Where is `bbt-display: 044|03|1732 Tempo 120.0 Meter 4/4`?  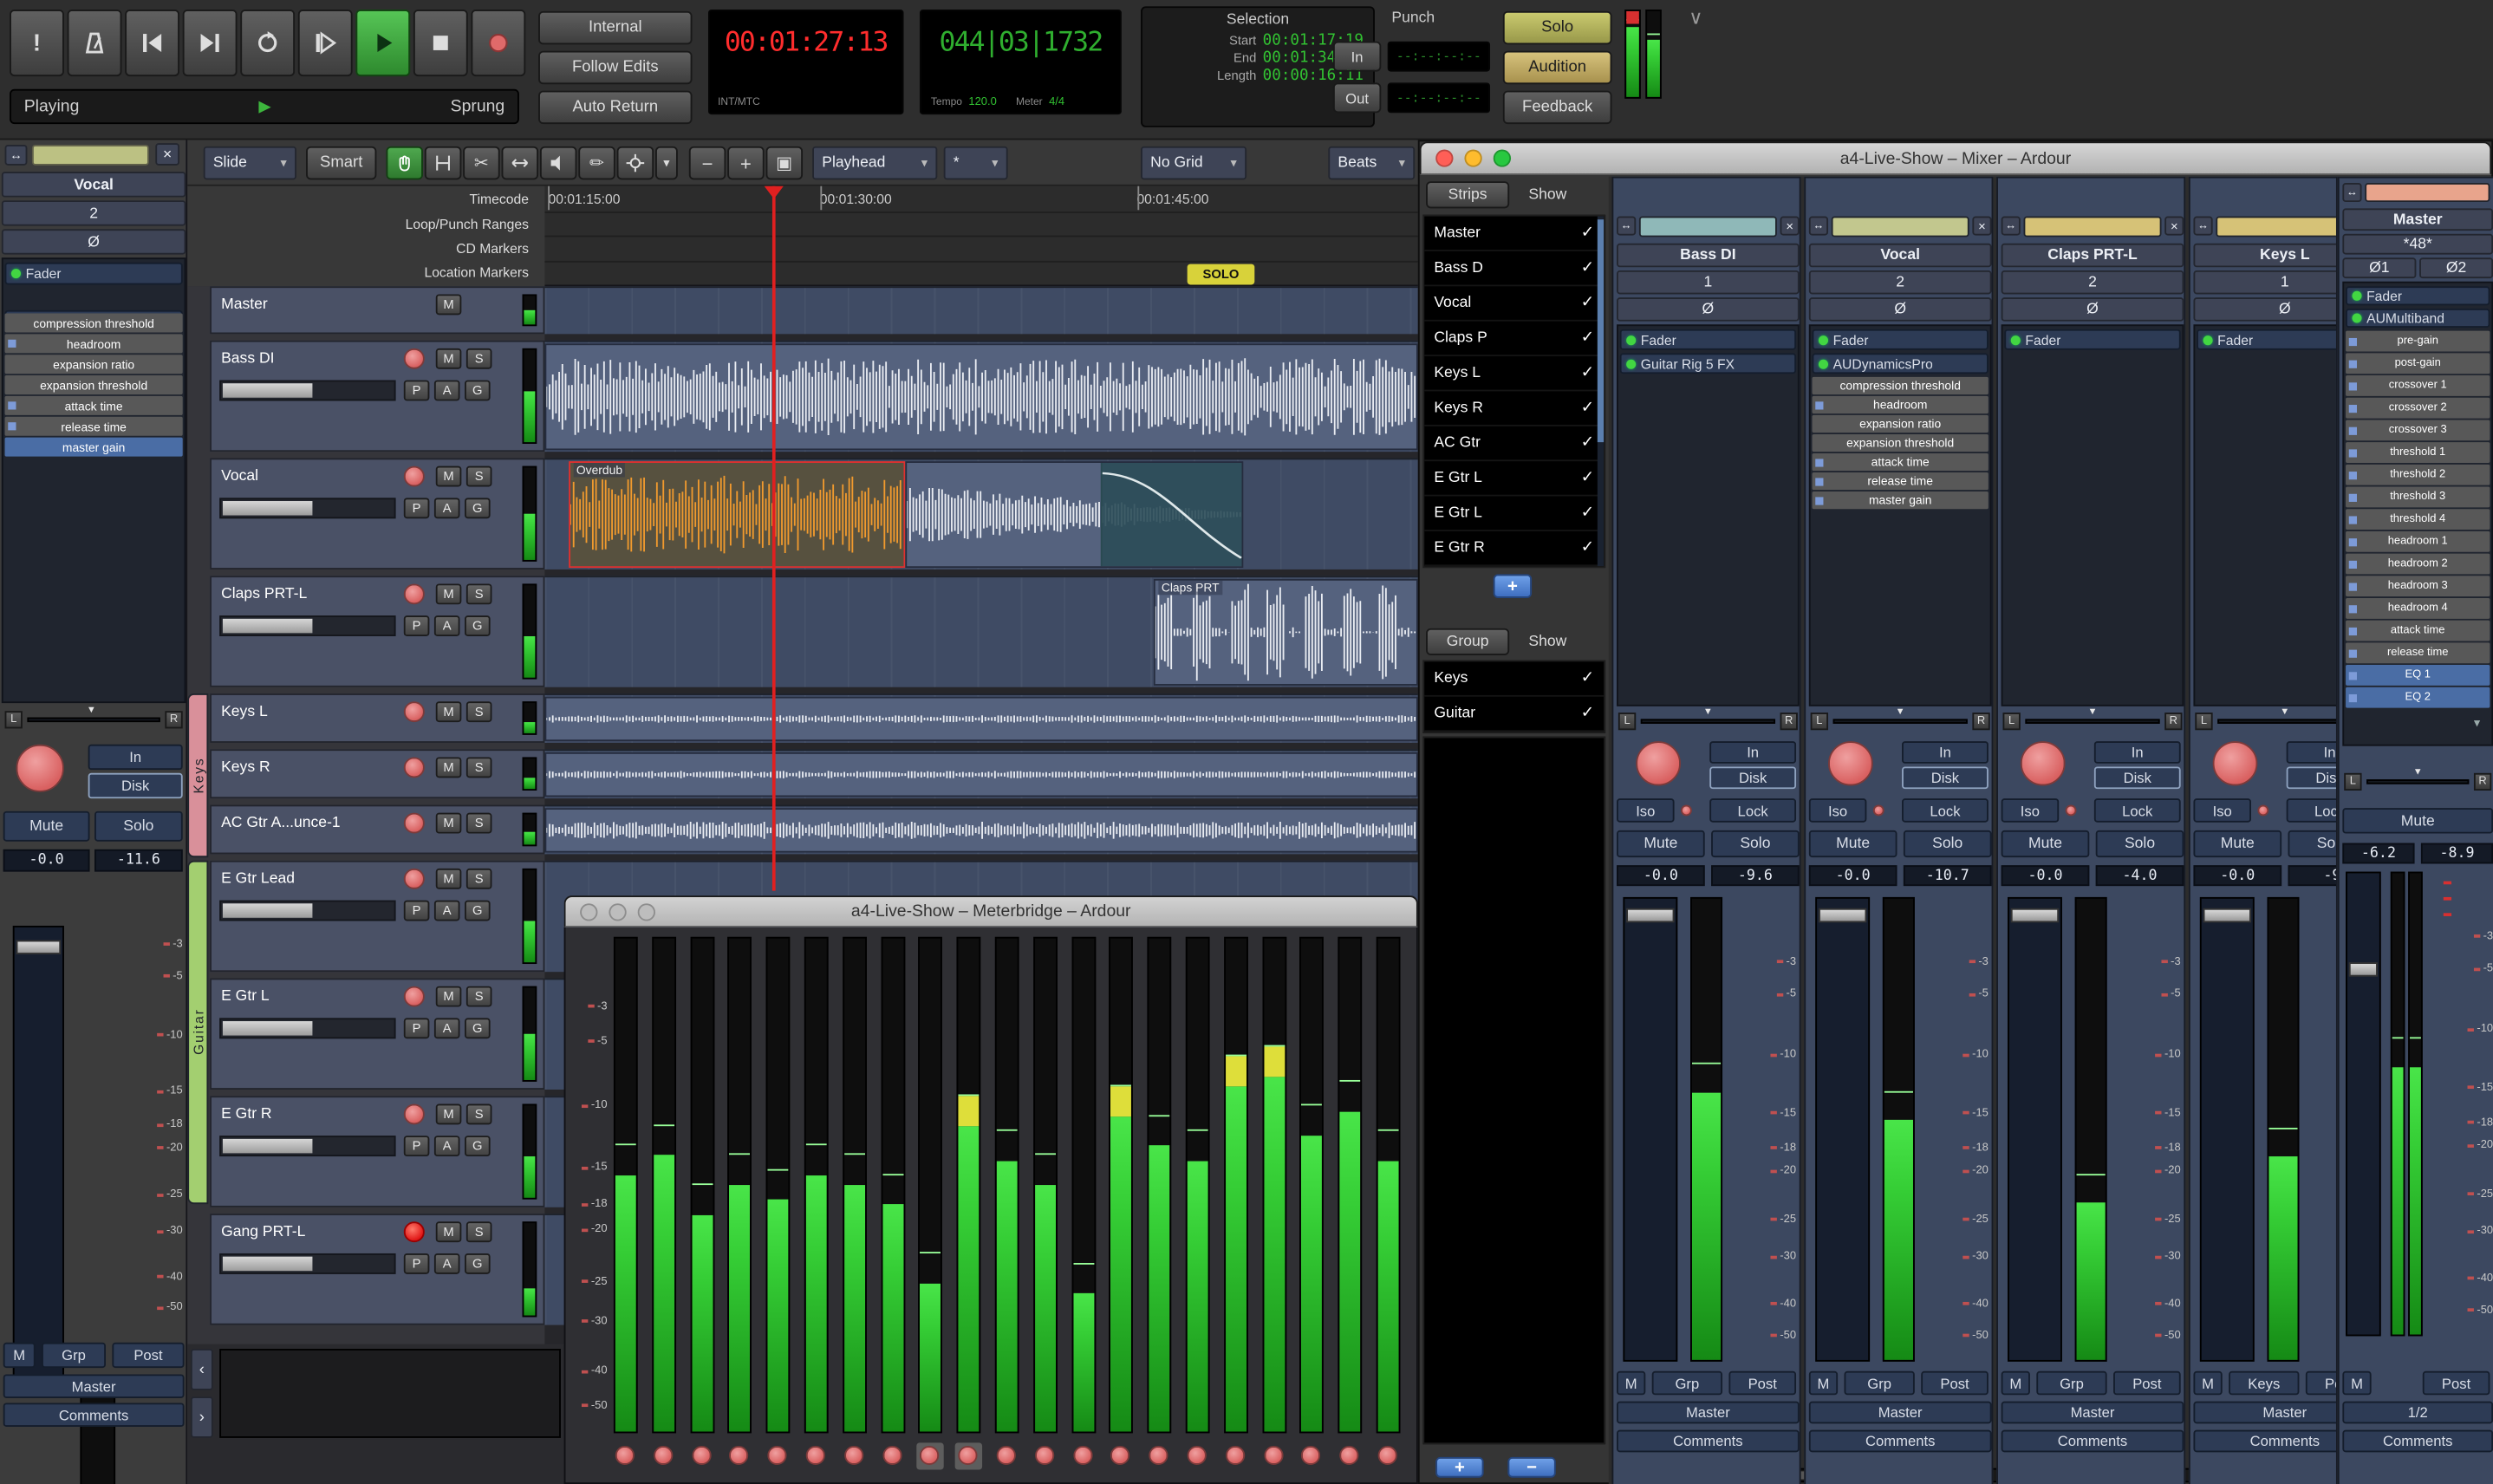
bbt-display: 044|03|1732 Tempo 120.0 Meter 4/4 is located at coordinates (1021, 62).